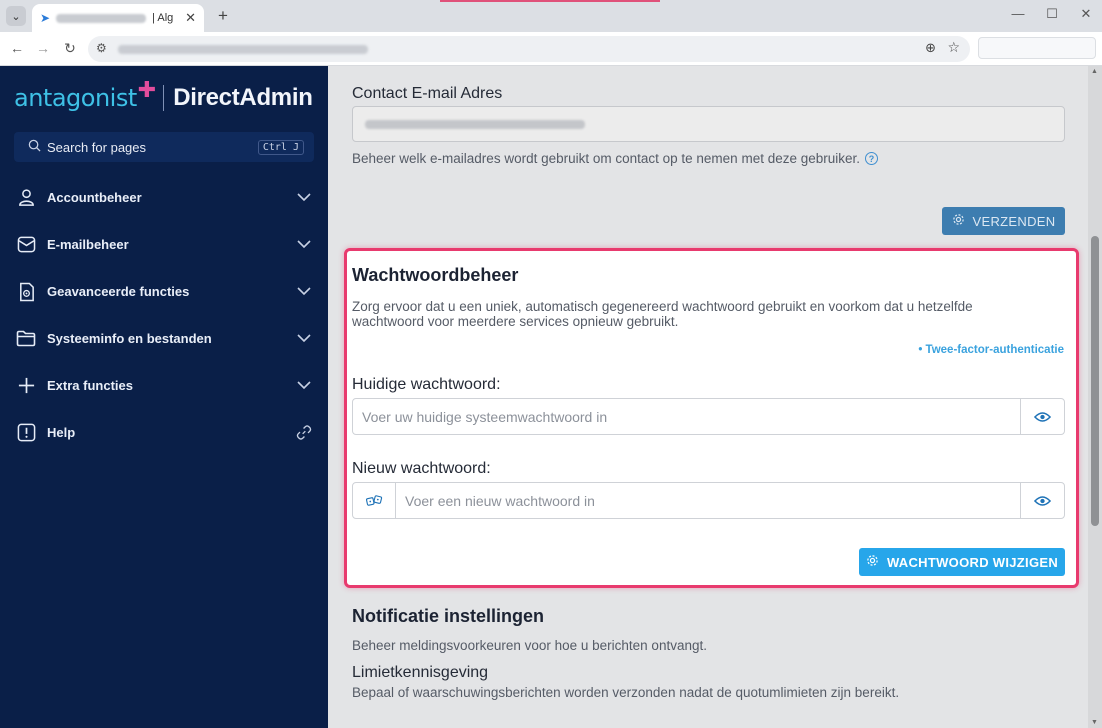  I want to click on contact-email-label: Contact E-mail Adres, so click(427, 93).